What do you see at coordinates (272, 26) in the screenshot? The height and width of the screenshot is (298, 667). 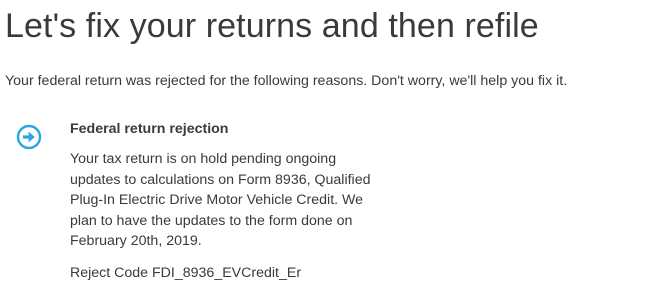 I see `page-title: Let's fix your returns and then refile` at bounding box center [272, 26].